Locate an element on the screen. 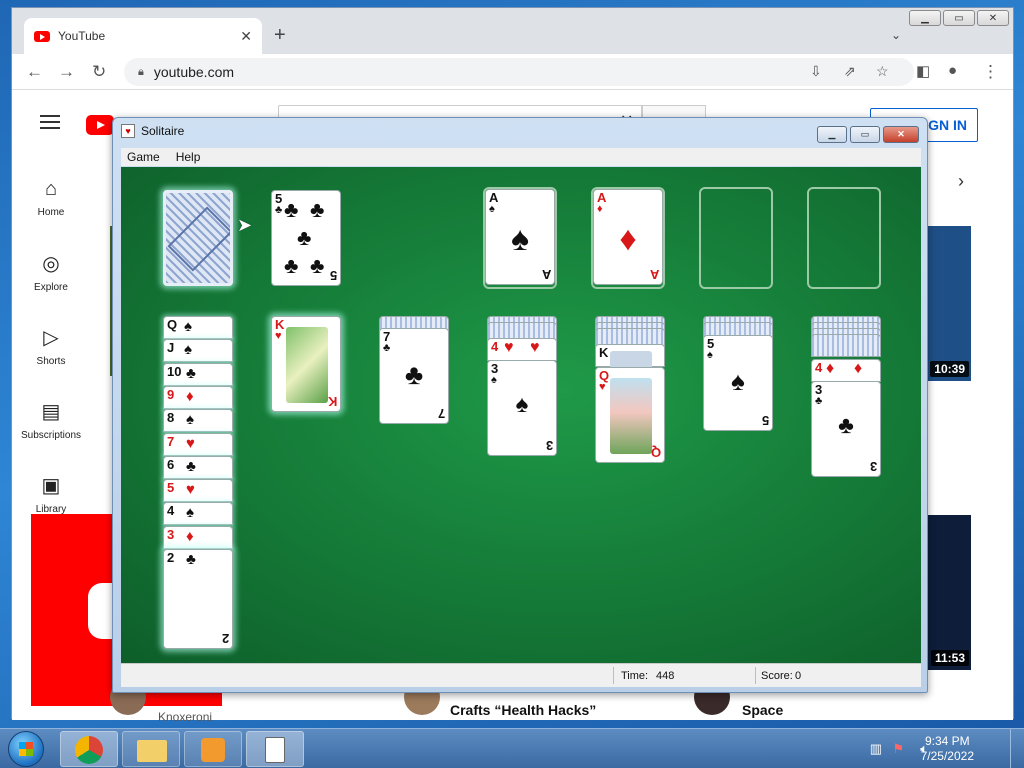 Image resolution: width=1024 pixels, height=768 pixels. solitaire-taskbar-button is located at coordinates (275, 749).